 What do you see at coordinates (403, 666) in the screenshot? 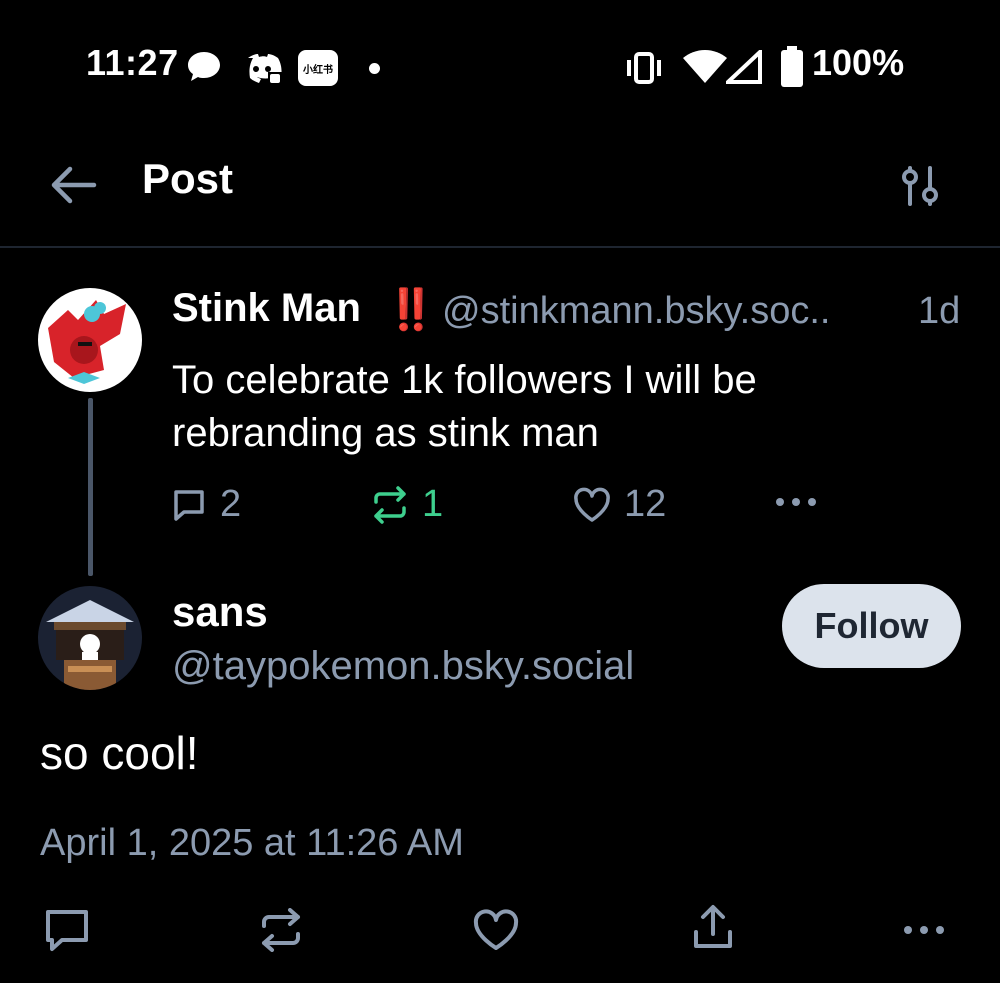
I see `reply-author-handle: @taypokemon.bsky.social` at bounding box center [403, 666].